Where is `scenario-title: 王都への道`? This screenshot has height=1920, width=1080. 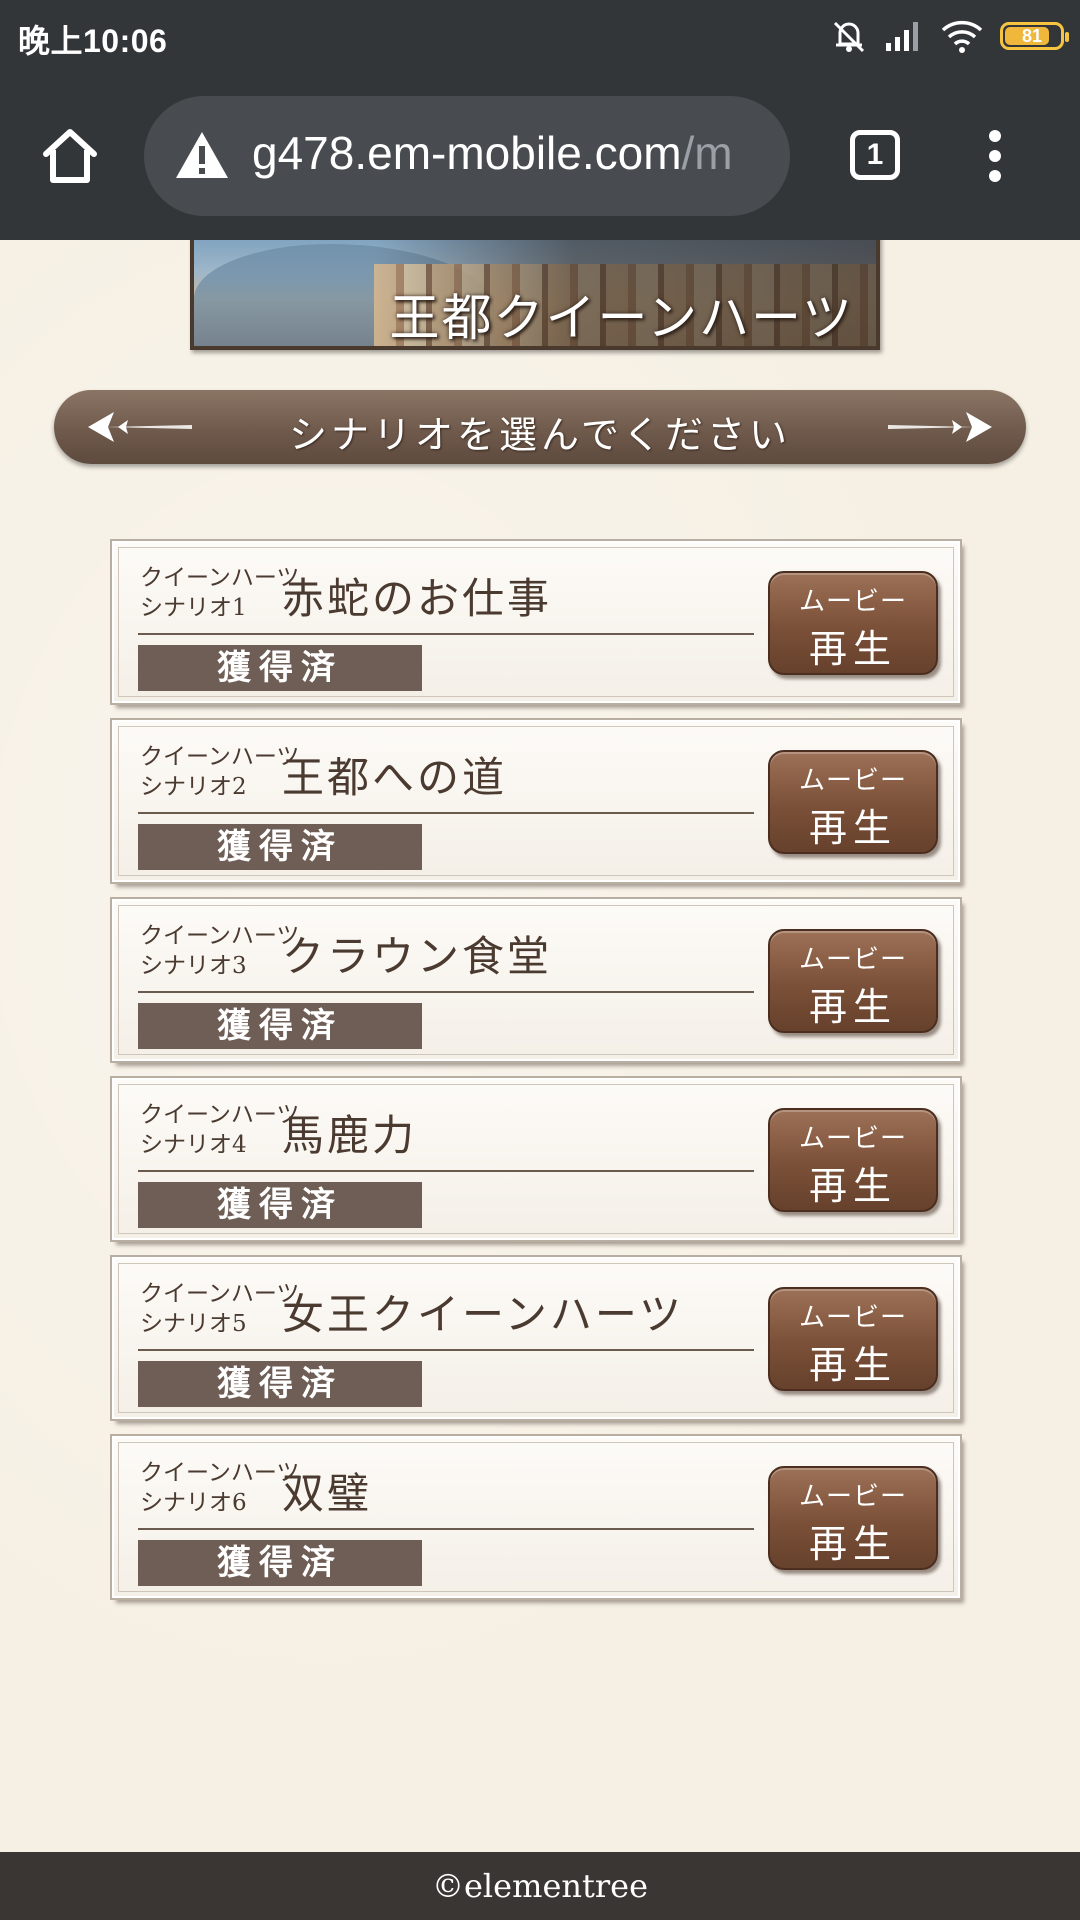 scenario-title: 王都への道 is located at coordinates (395, 777).